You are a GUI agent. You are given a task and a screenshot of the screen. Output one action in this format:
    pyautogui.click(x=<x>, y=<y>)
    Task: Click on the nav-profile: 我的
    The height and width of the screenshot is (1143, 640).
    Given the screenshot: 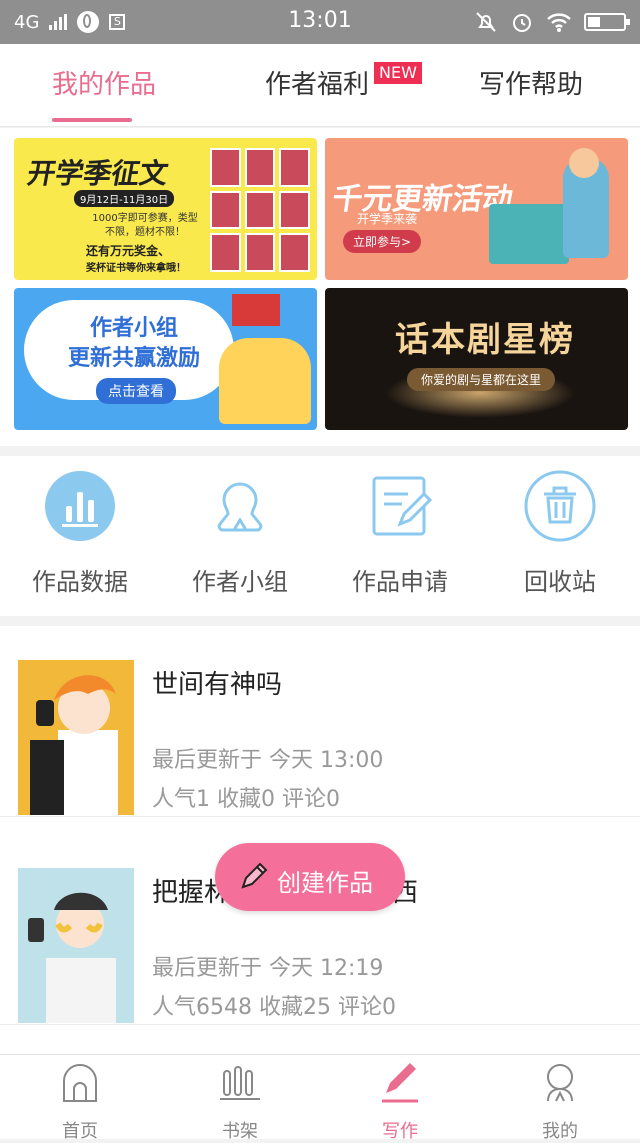 What is the action you would take?
    pyautogui.click(x=560, y=1102)
    